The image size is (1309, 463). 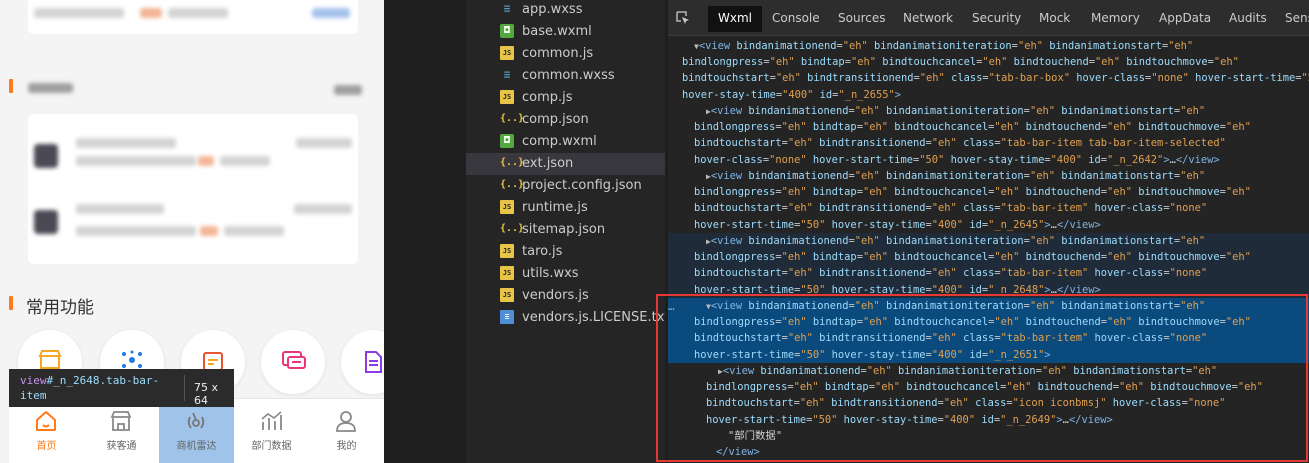 What do you see at coordinates (1297, 18) in the screenshot?
I see `devtools-tab-sens: Sens` at bounding box center [1297, 18].